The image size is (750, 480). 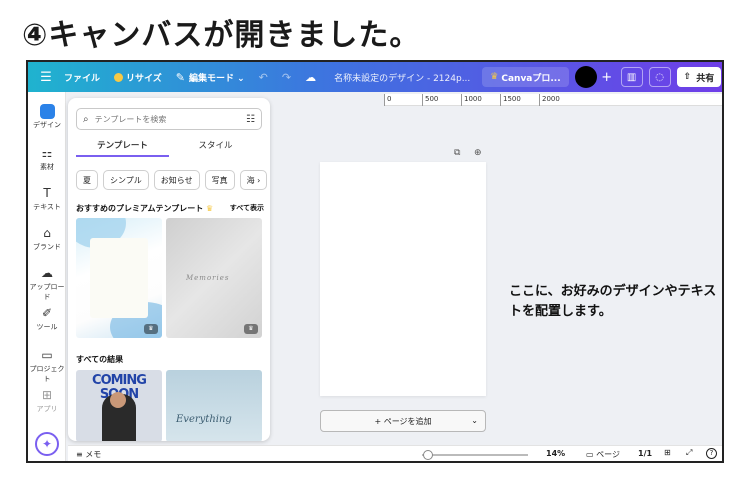 What do you see at coordinates (631, 77) in the screenshot?
I see `analytics-icon: ▥` at bounding box center [631, 77].